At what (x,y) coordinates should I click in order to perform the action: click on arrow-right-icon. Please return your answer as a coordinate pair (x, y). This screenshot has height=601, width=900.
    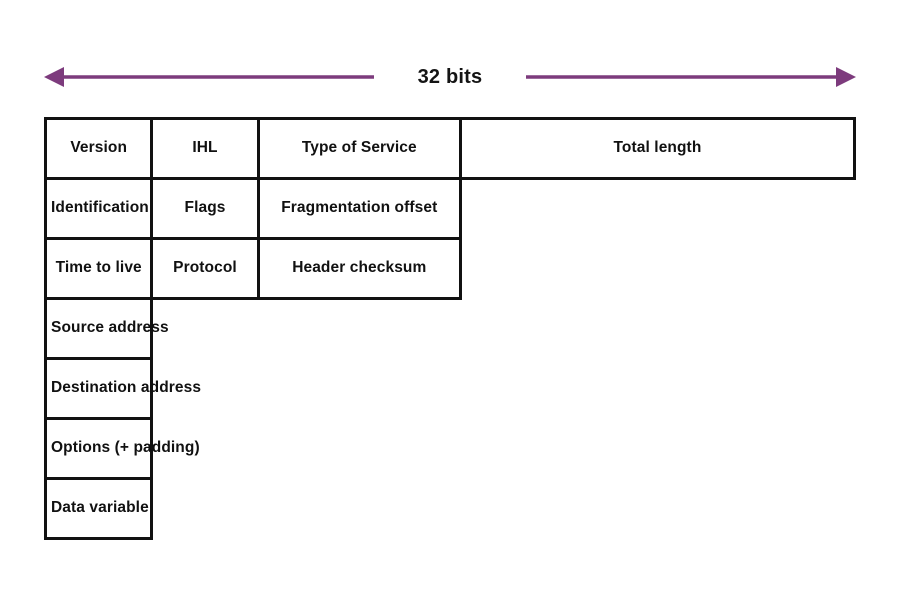
    Looking at the image, I should click on (690, 77).